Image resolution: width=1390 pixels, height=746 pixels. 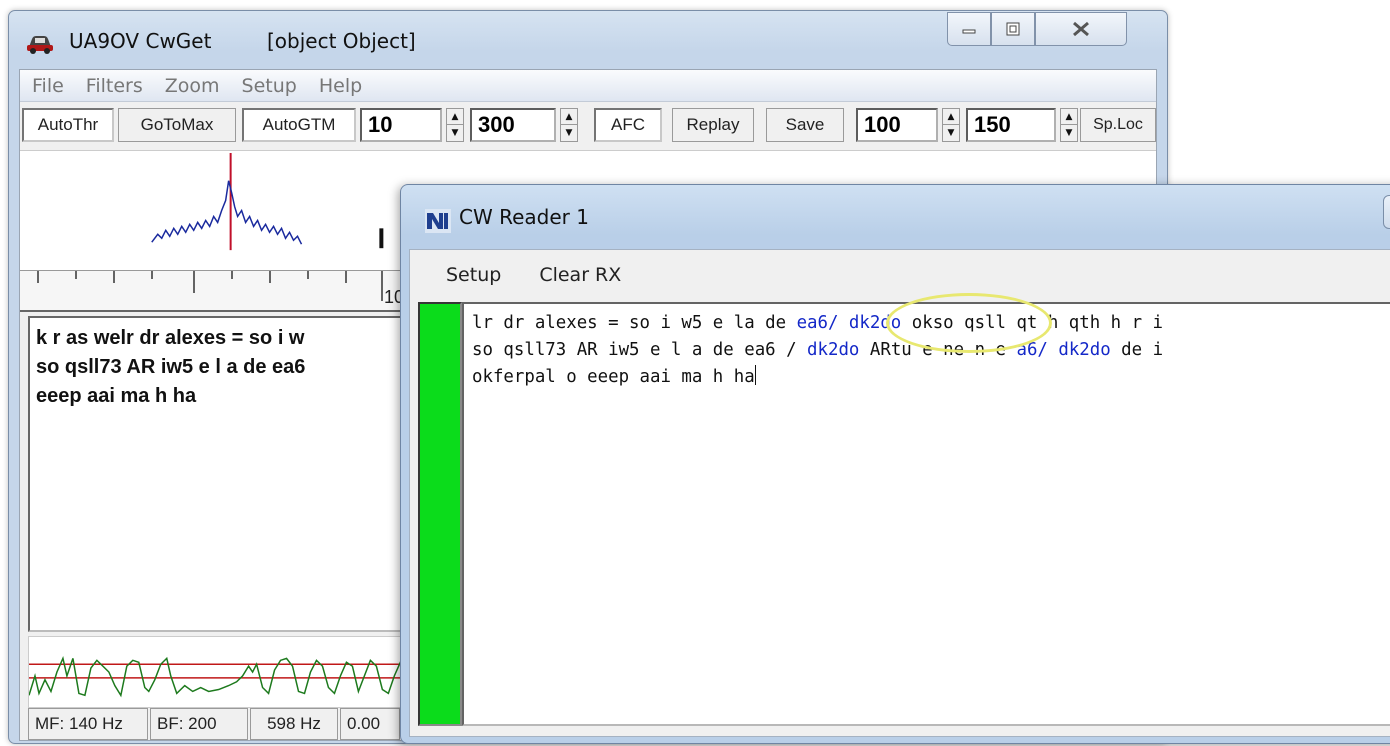 I want to click on reader-menu-clear-rx: Clear RX, so click(x=580, y=275).